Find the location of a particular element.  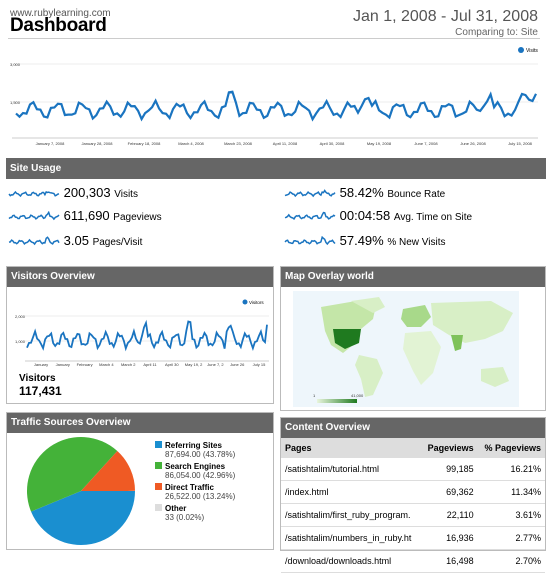

row-pct: 3.61% is located at coordinates (511, 515).